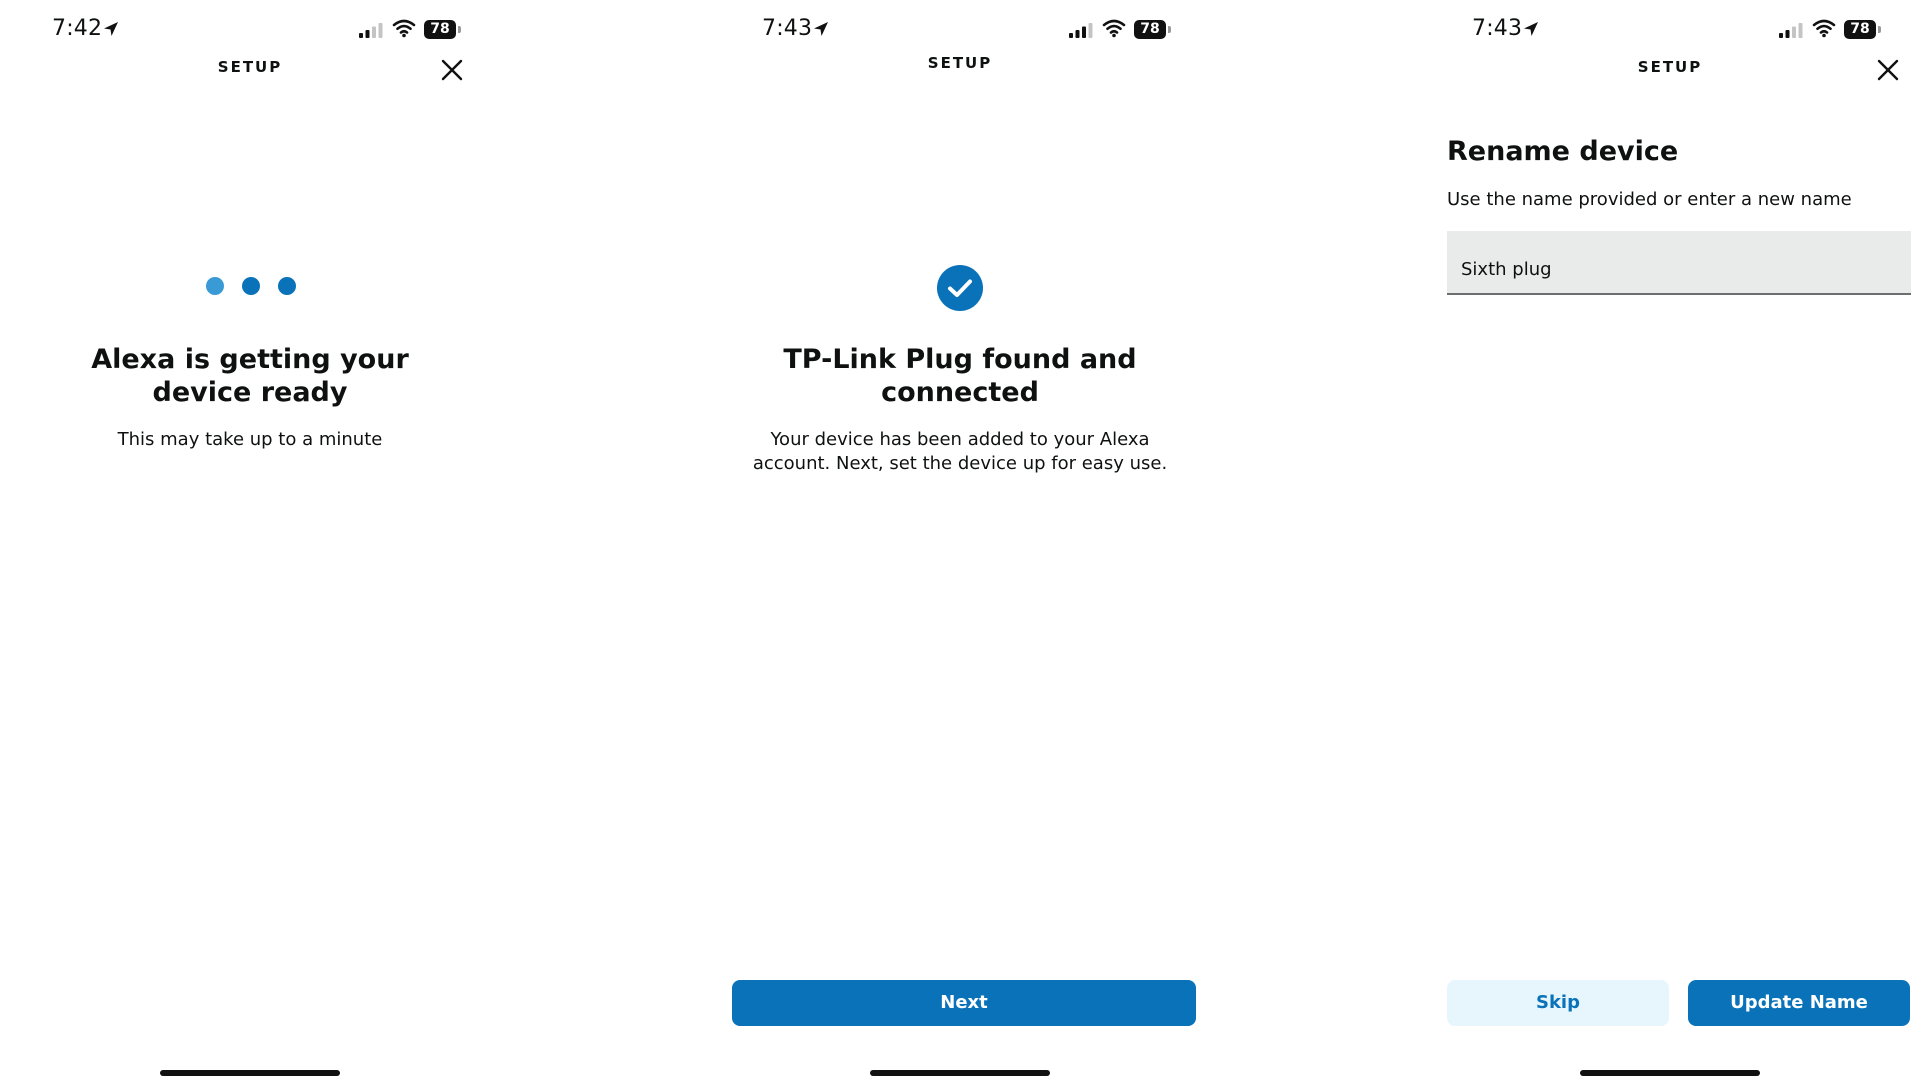 The image size is (1920, 1080). What do you see at coordinates (1558, 1003) in the screenshot?
I see `skip-button: Skip` at bounding box center [1558, 1003].